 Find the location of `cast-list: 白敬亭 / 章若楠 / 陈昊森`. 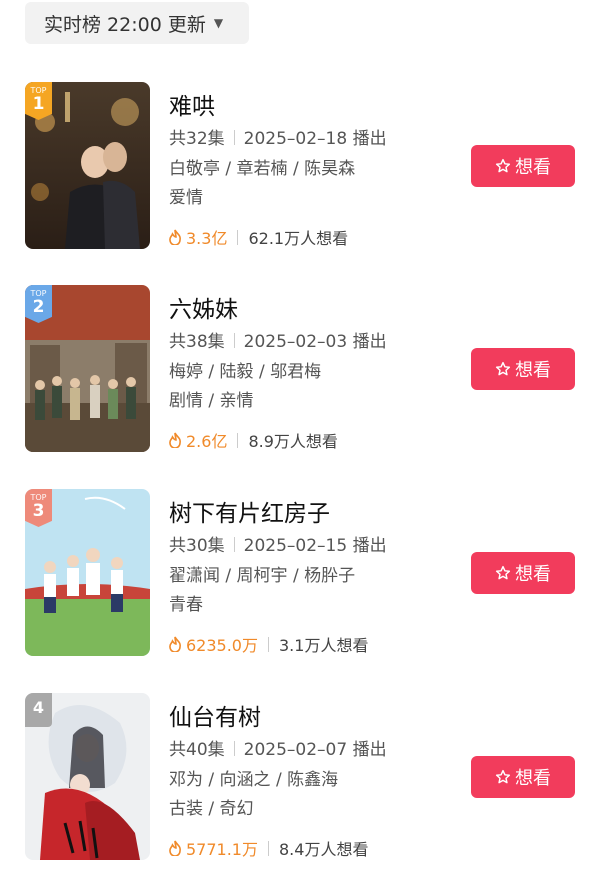

cast-list: 白敬亭 / 章若楠 / 陈昊森 is located at coordinates (262, 169).